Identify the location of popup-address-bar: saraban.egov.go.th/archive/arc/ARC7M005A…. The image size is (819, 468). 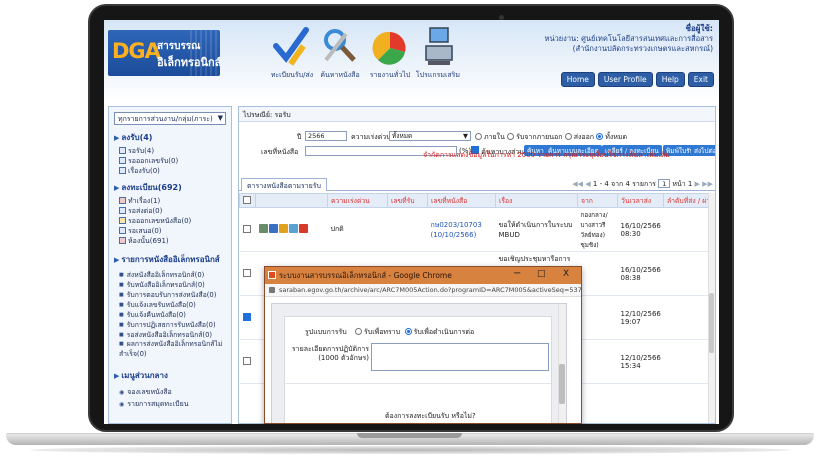
(423, 290).